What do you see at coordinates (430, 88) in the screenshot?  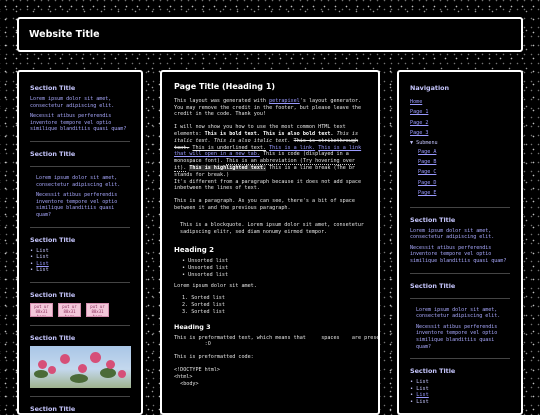 I see `navigation-title: Navigation` at bounding box center [430, 88].